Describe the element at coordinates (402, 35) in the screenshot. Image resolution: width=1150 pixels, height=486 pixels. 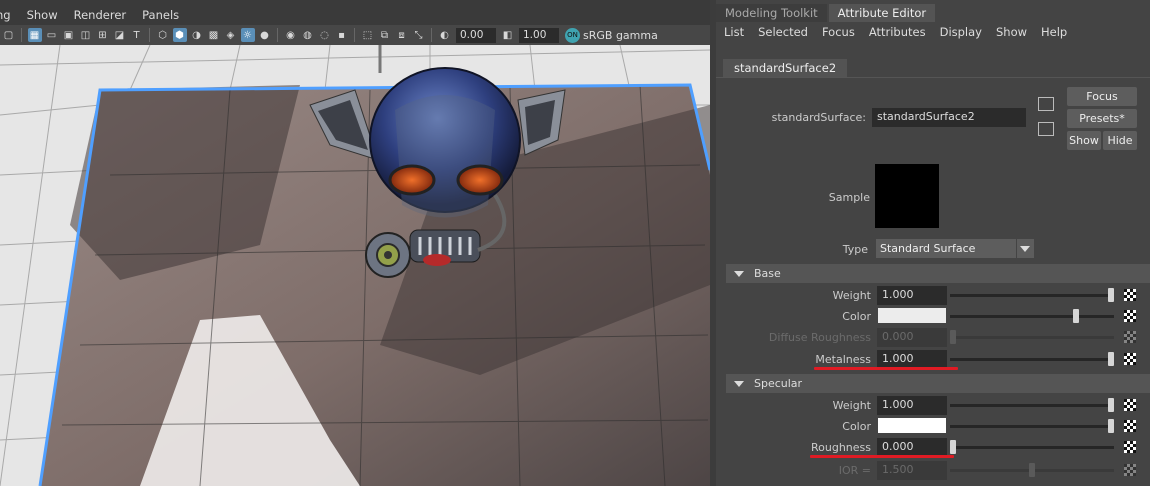
I see `xray-joints-icon: ⧈` at that location.